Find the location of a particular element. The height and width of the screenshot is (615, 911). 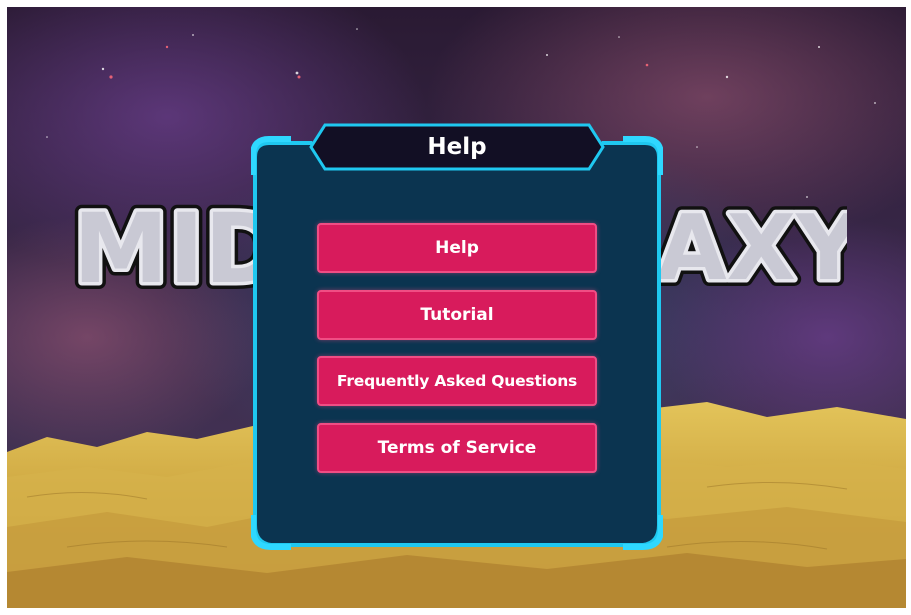

help-button: Help is located at coordinates (457, 248).